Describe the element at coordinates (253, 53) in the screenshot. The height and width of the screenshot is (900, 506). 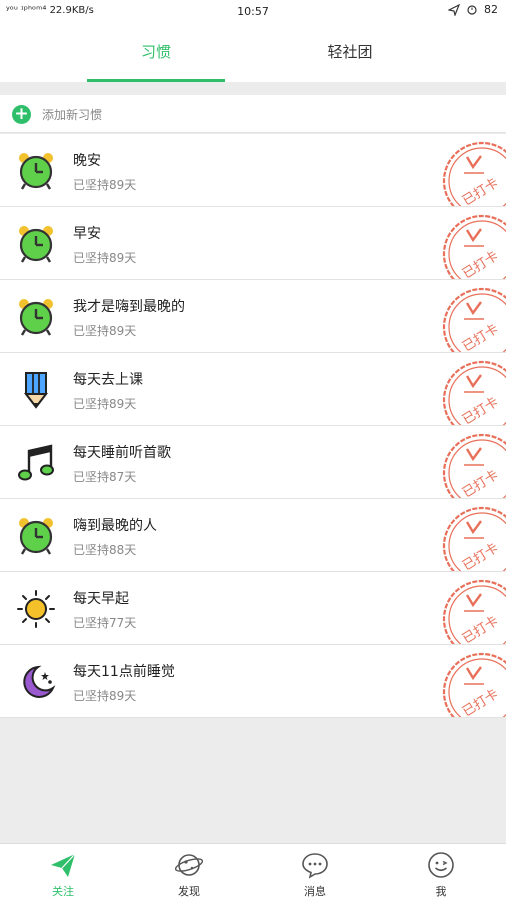
I see `top-tabs: 习惯 轻社团` at that location.